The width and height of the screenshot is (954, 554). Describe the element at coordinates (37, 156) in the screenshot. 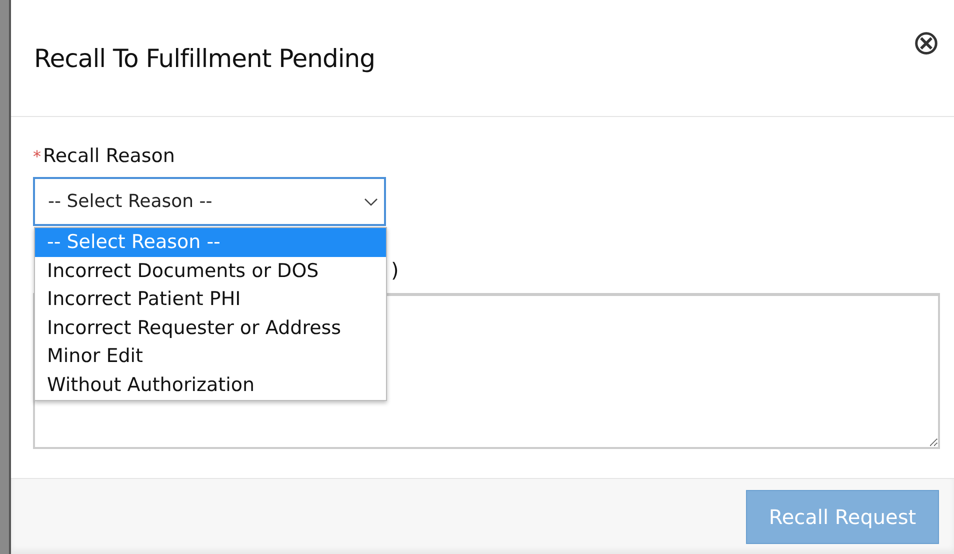

I see `required-mark: *` at that location.